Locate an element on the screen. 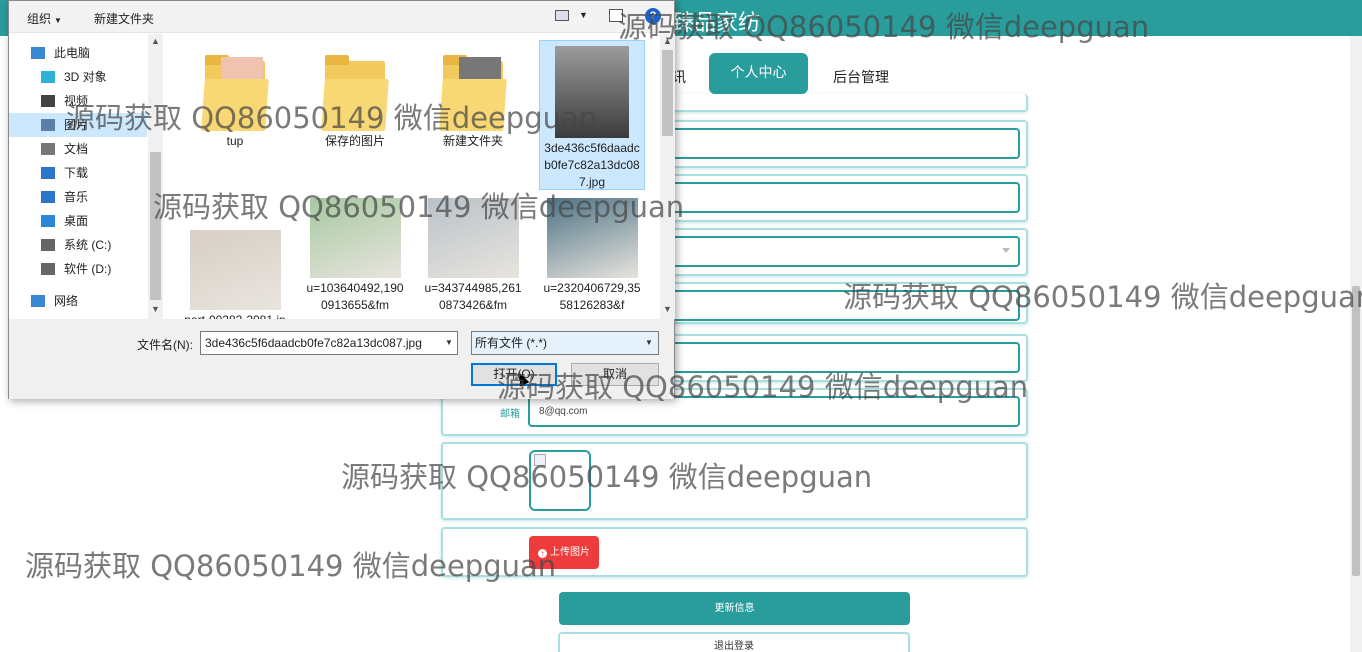 Image resolution: width=1362 pixels, height=652 pixels. nav-item-label: 3D 对象 is located at coordinates (85, 77).